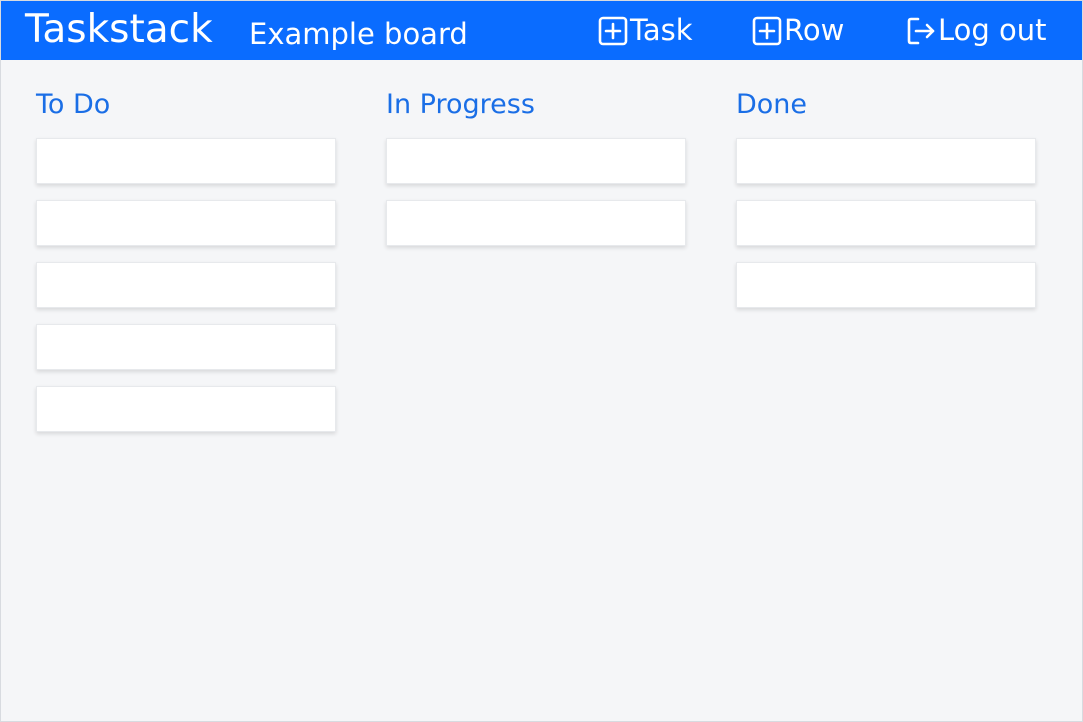 Image resolution: width=1083 pixels, height=722 pixels. I want to click on add-row-label: Row, so click(814, 30).